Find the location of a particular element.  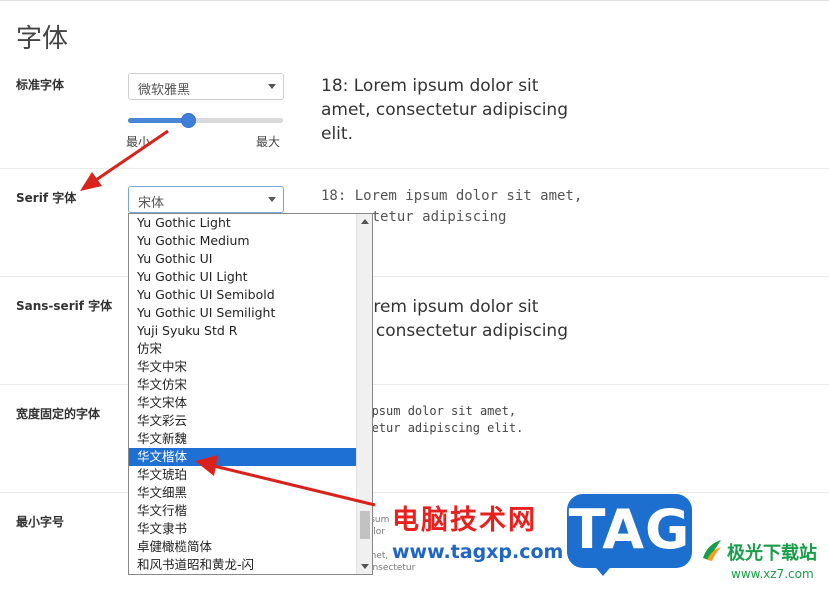

serif-font-label: Serif 字体 is located at coordinates (46, 198).